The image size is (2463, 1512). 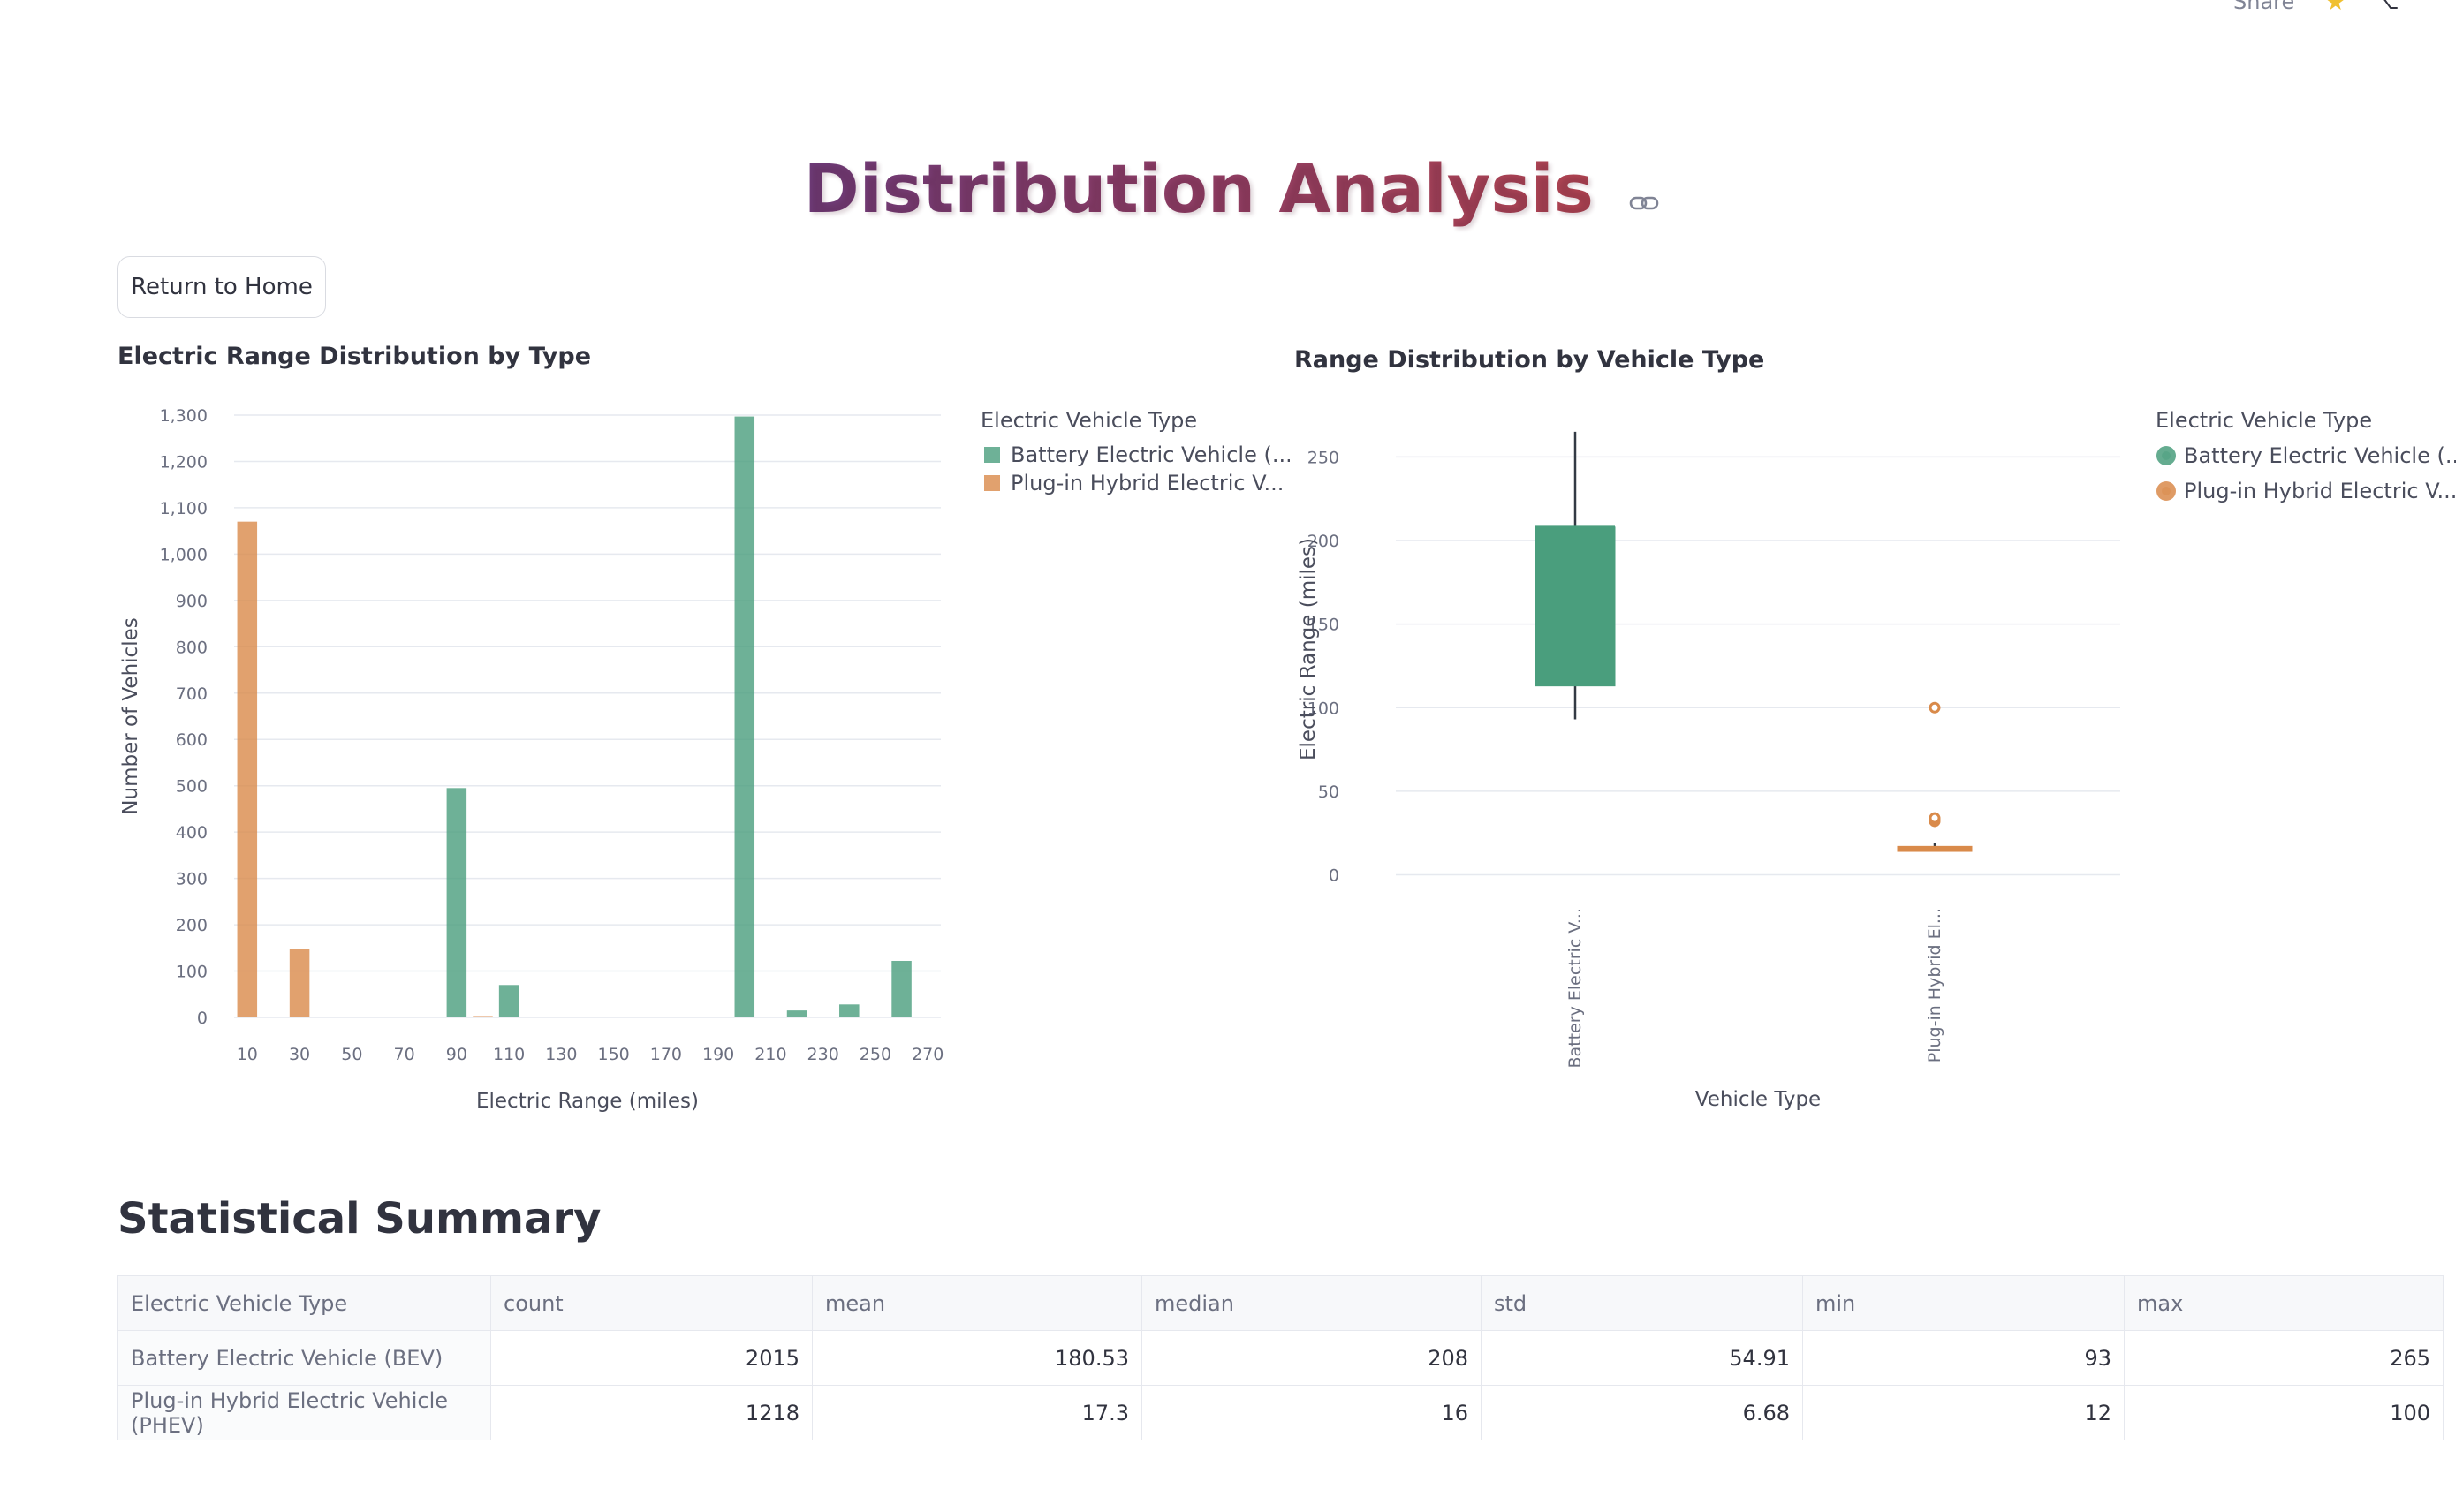 I want to click on table-cell: 12, so click(x=1964, y=1413).